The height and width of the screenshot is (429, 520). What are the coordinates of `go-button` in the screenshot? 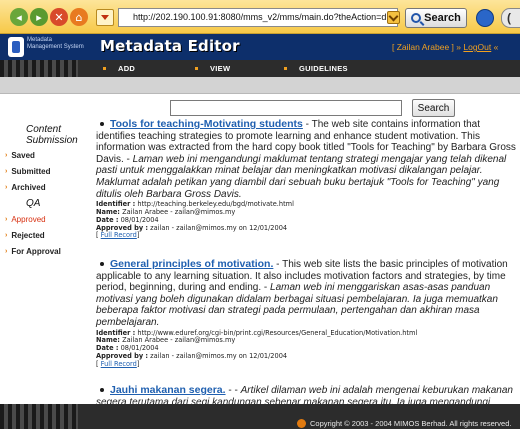 It's located at (393, 17).